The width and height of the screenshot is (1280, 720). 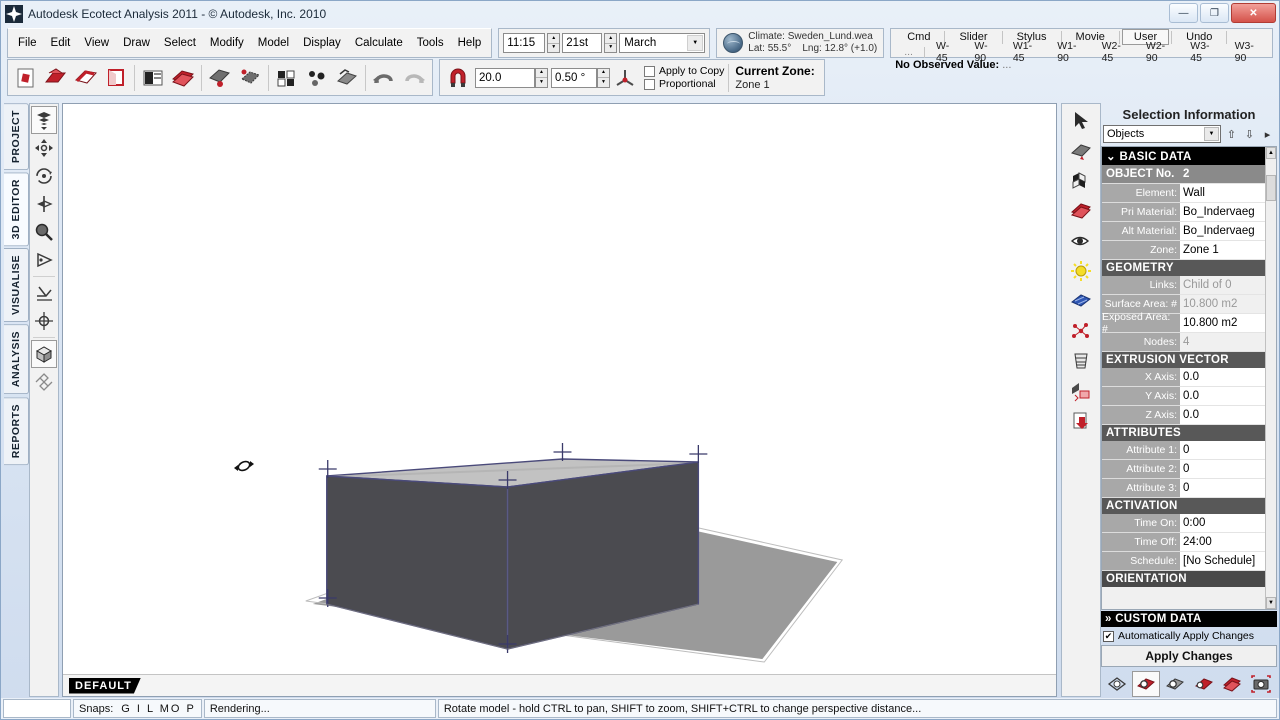 I want to click on day-input: 21st, so click(x=582, y=43).